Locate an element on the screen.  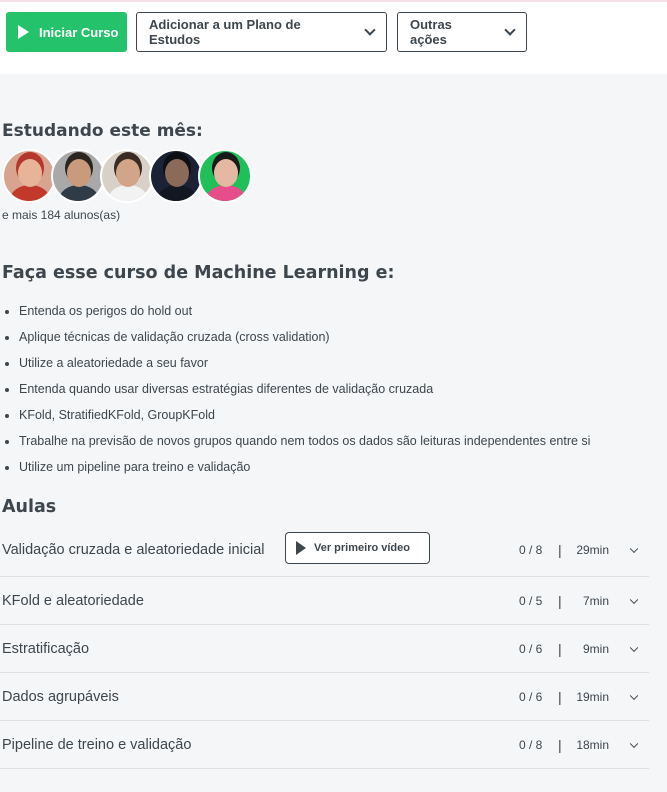
lesson-title: Estratificação is located at coordinates (46, 648).